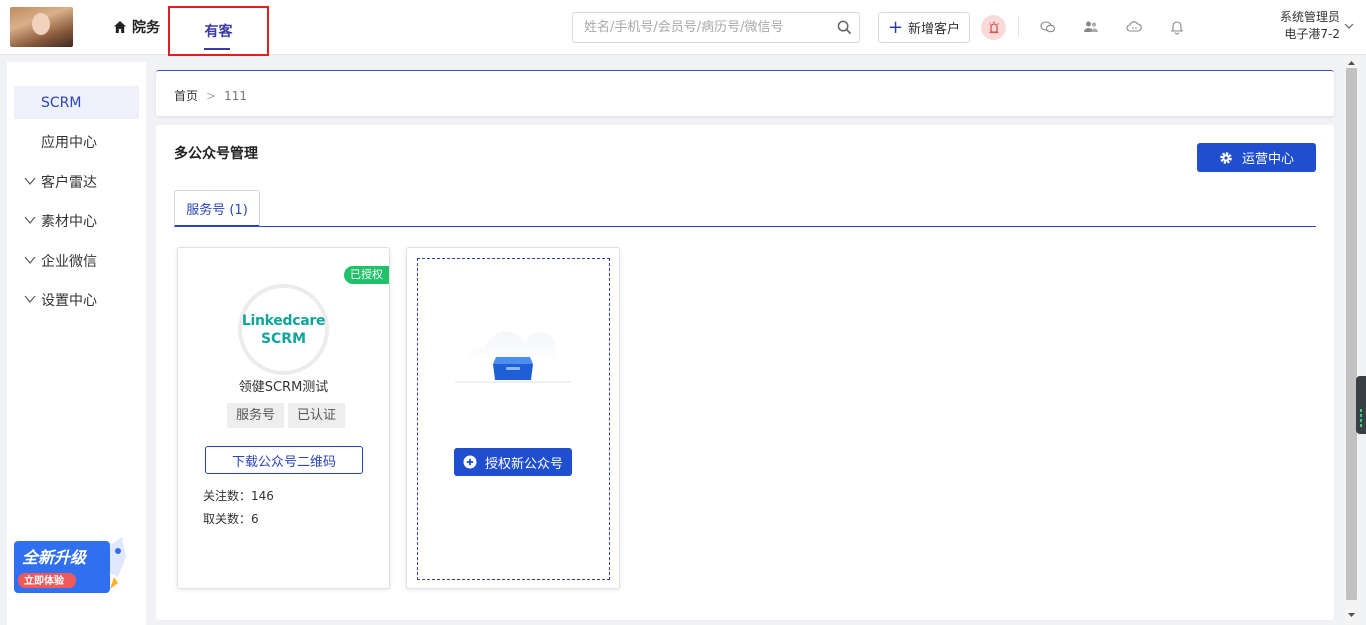 This screenshot has width=1366, height=625. What do you see at coordinates (235, 96) in the screenshot?
I see `breadcrumb-current: 111` at bounding box center [235, 96].